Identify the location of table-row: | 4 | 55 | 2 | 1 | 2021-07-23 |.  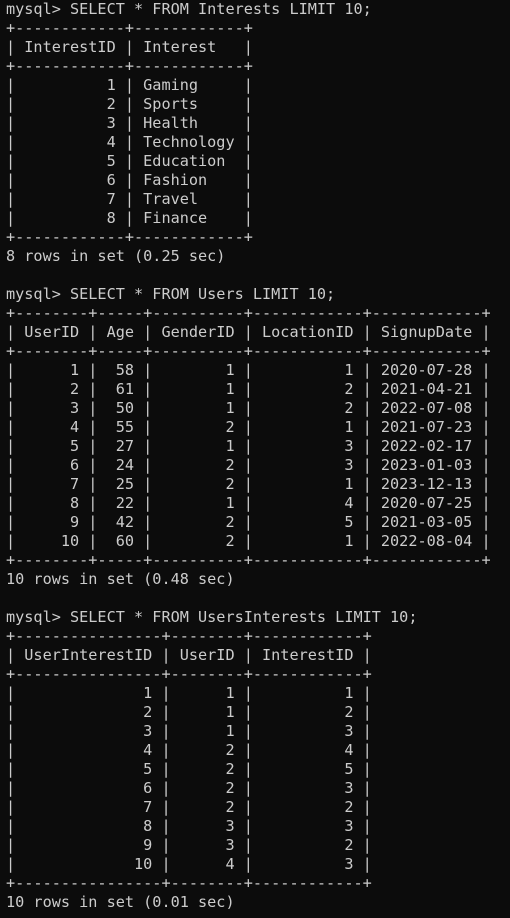
(248, 427).